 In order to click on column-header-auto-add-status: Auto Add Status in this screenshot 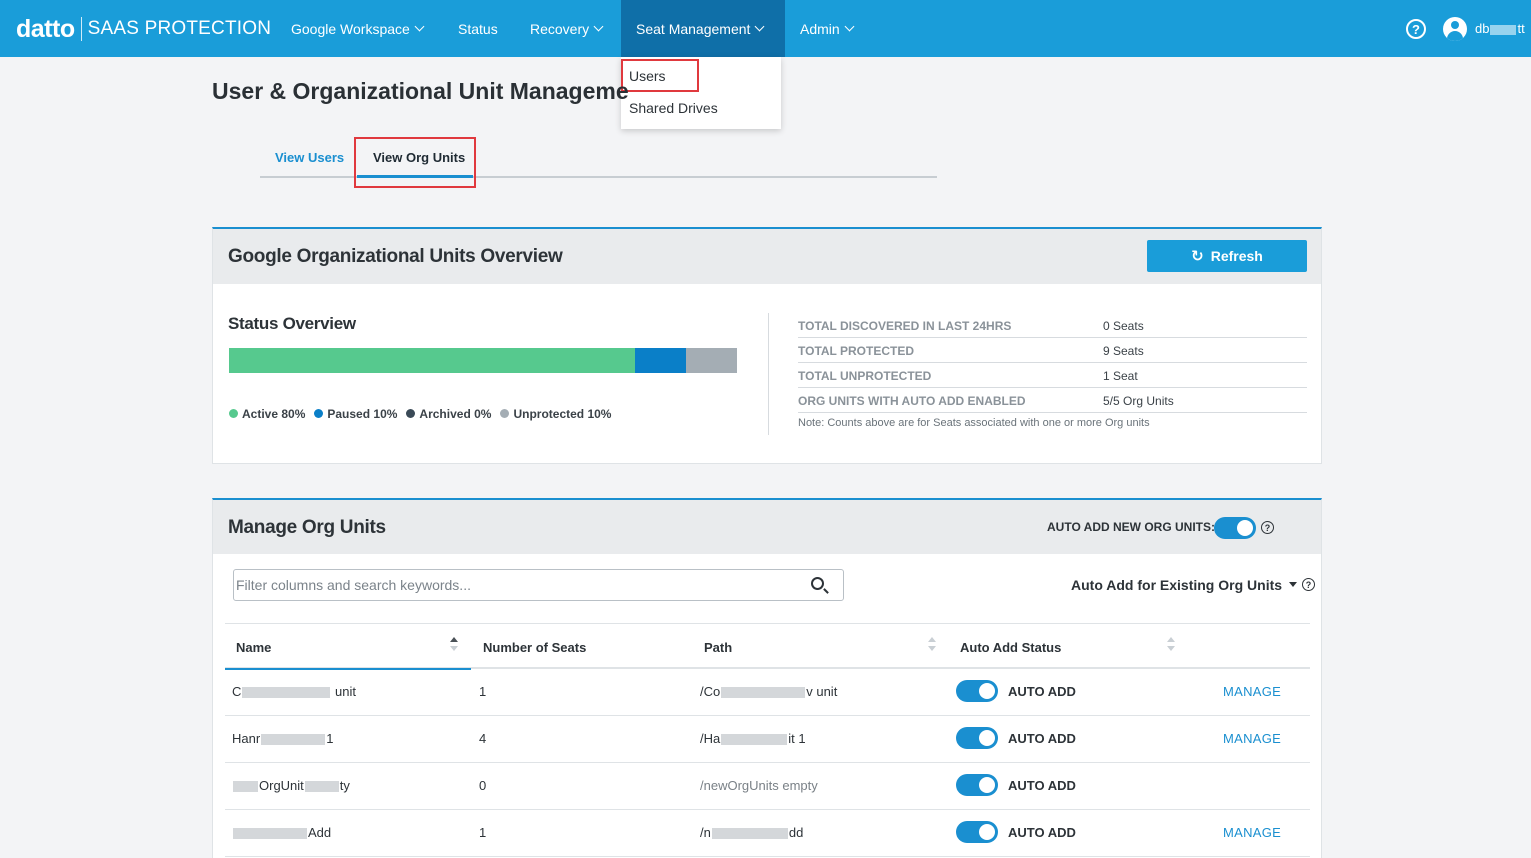, I will do `click(1010, 647)`.